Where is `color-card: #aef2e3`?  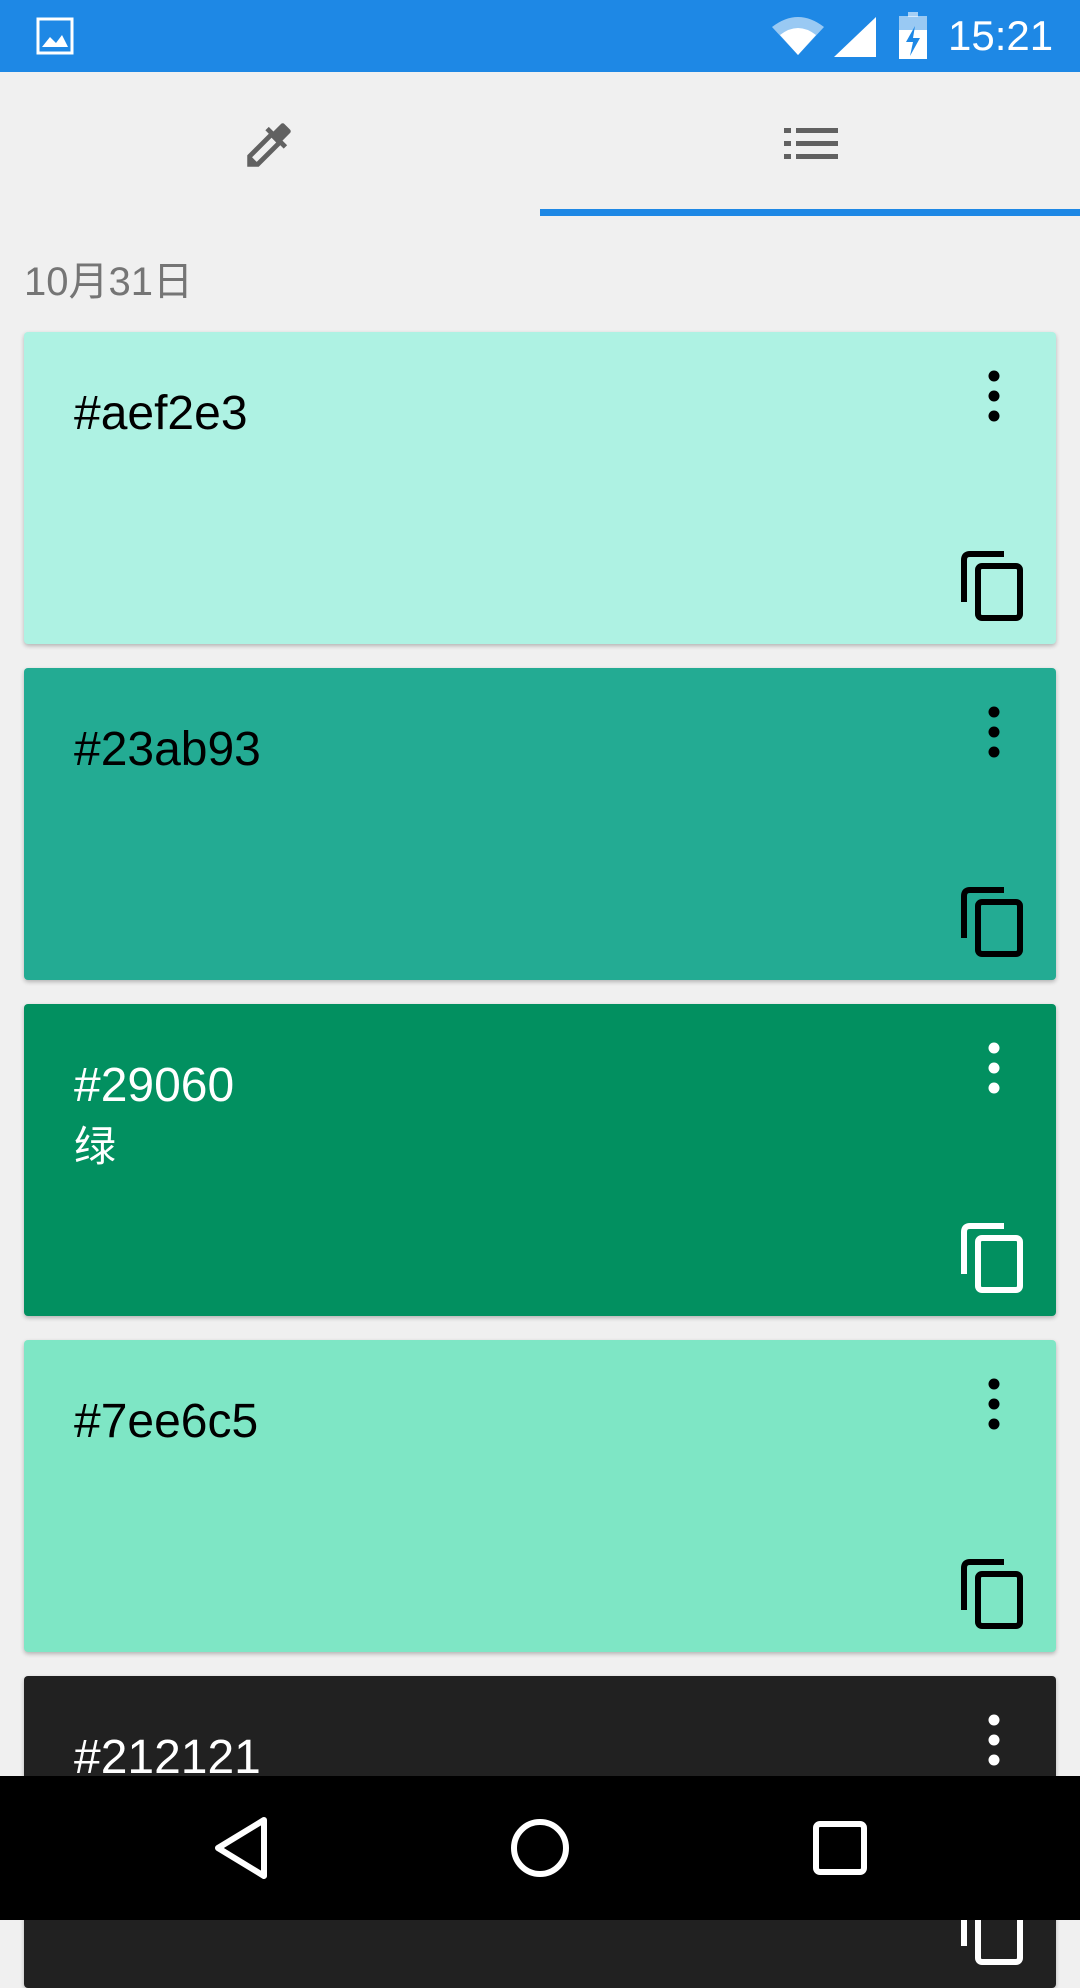
color-card: #aef2e3 is located at coordinates (540, 488).